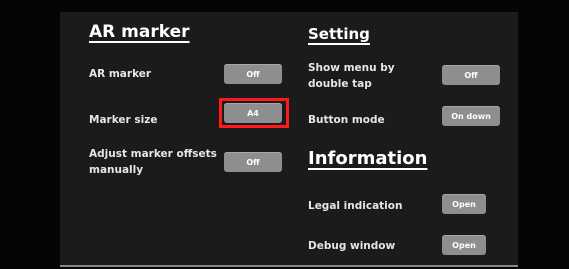  What do you see at coordinates (368, 158) in the screenshot?
I see `information-heading: Information` at bounding box center [368, 158].